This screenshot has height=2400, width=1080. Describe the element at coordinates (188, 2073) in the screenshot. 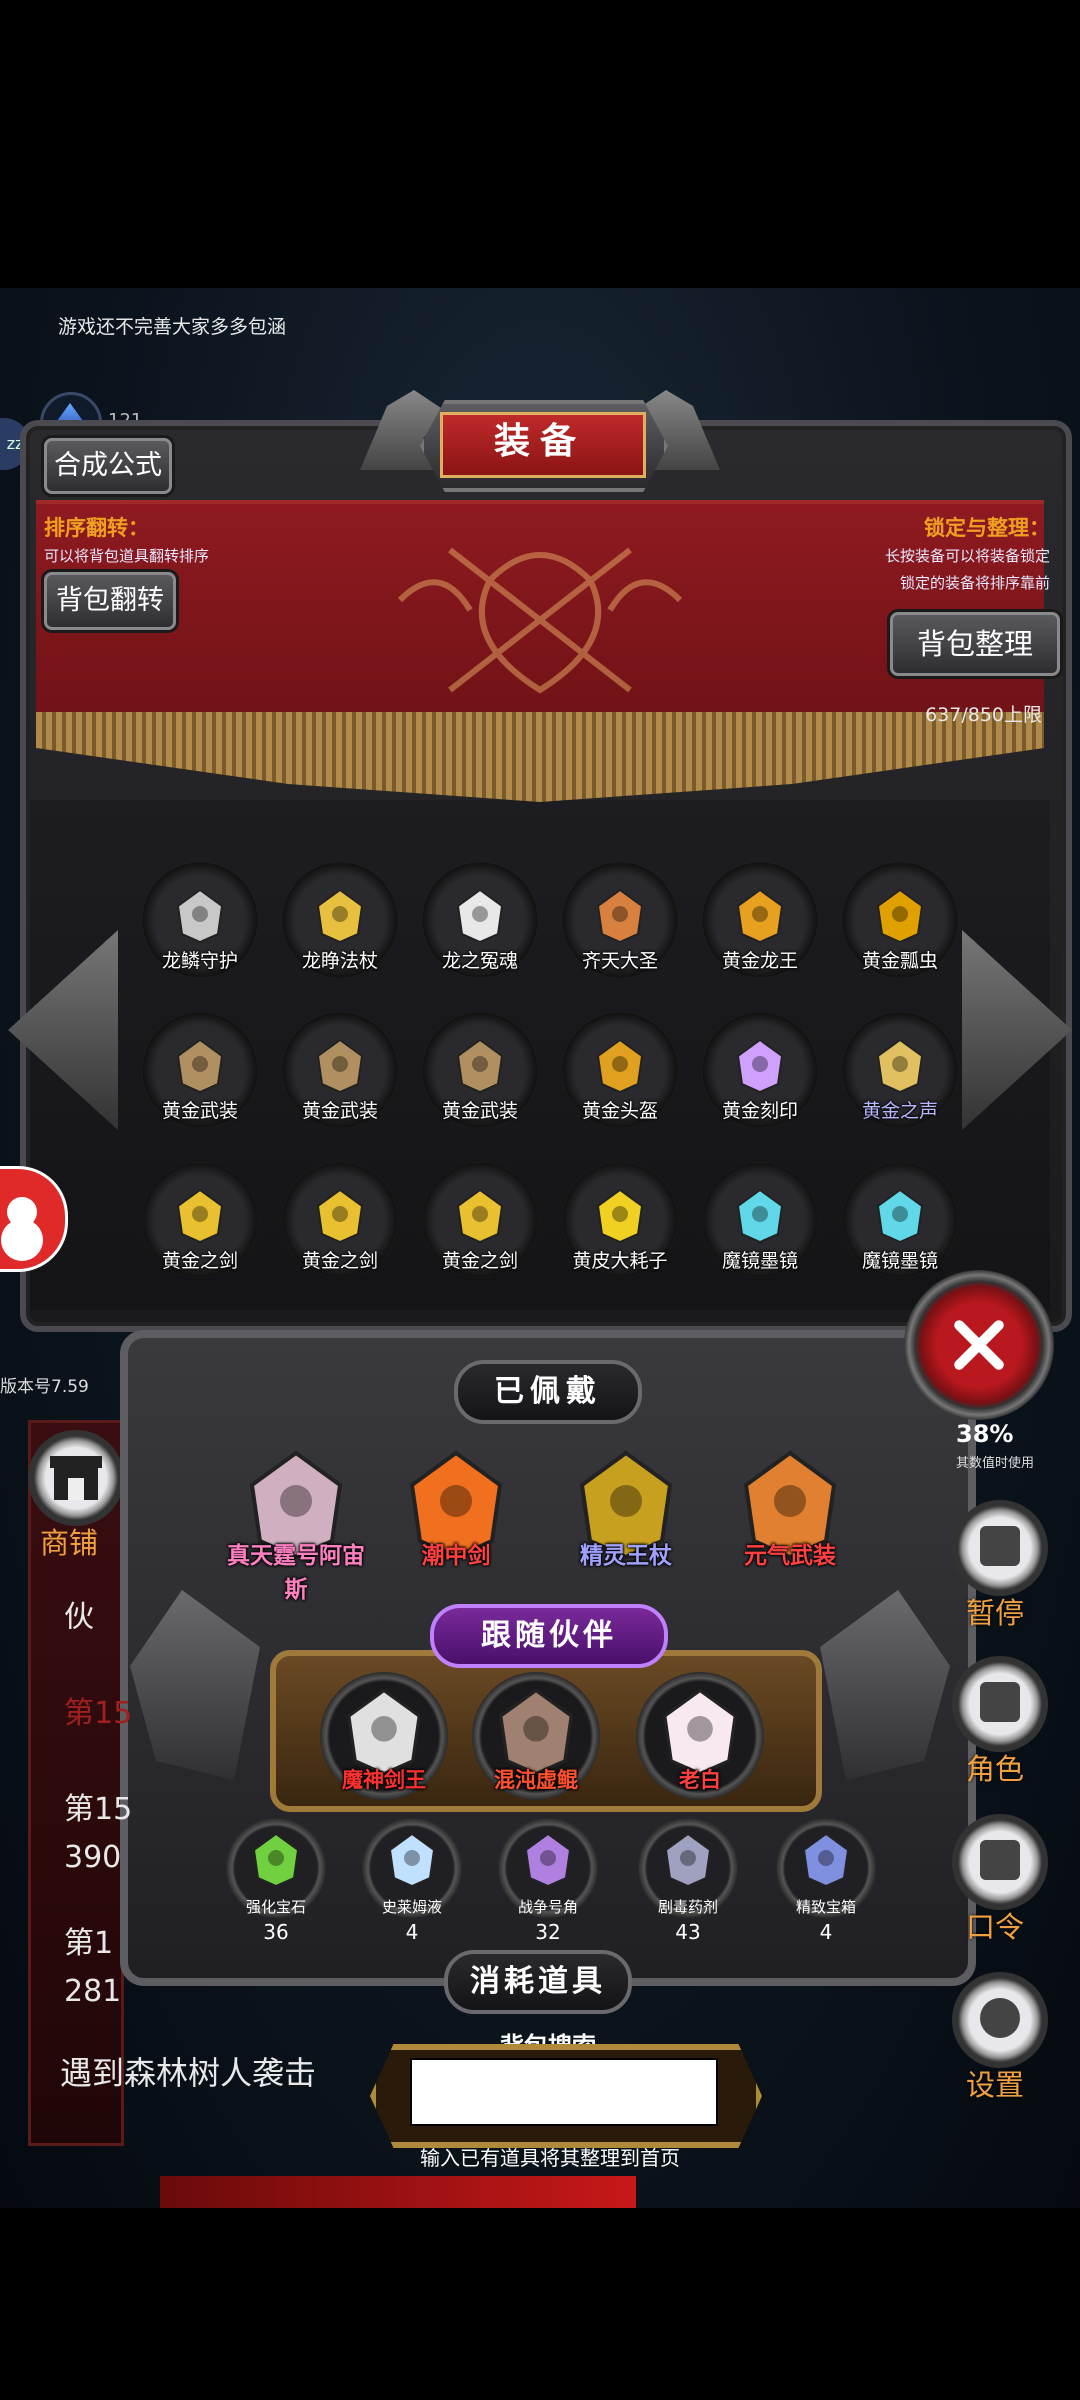

I see `log-bottom-line: 遇到森林树人袭击` at that location.